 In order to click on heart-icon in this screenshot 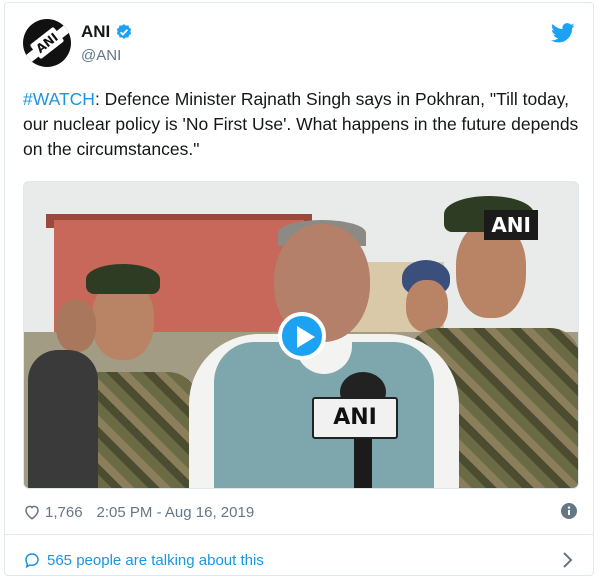, I will do `click(32, 512)`.